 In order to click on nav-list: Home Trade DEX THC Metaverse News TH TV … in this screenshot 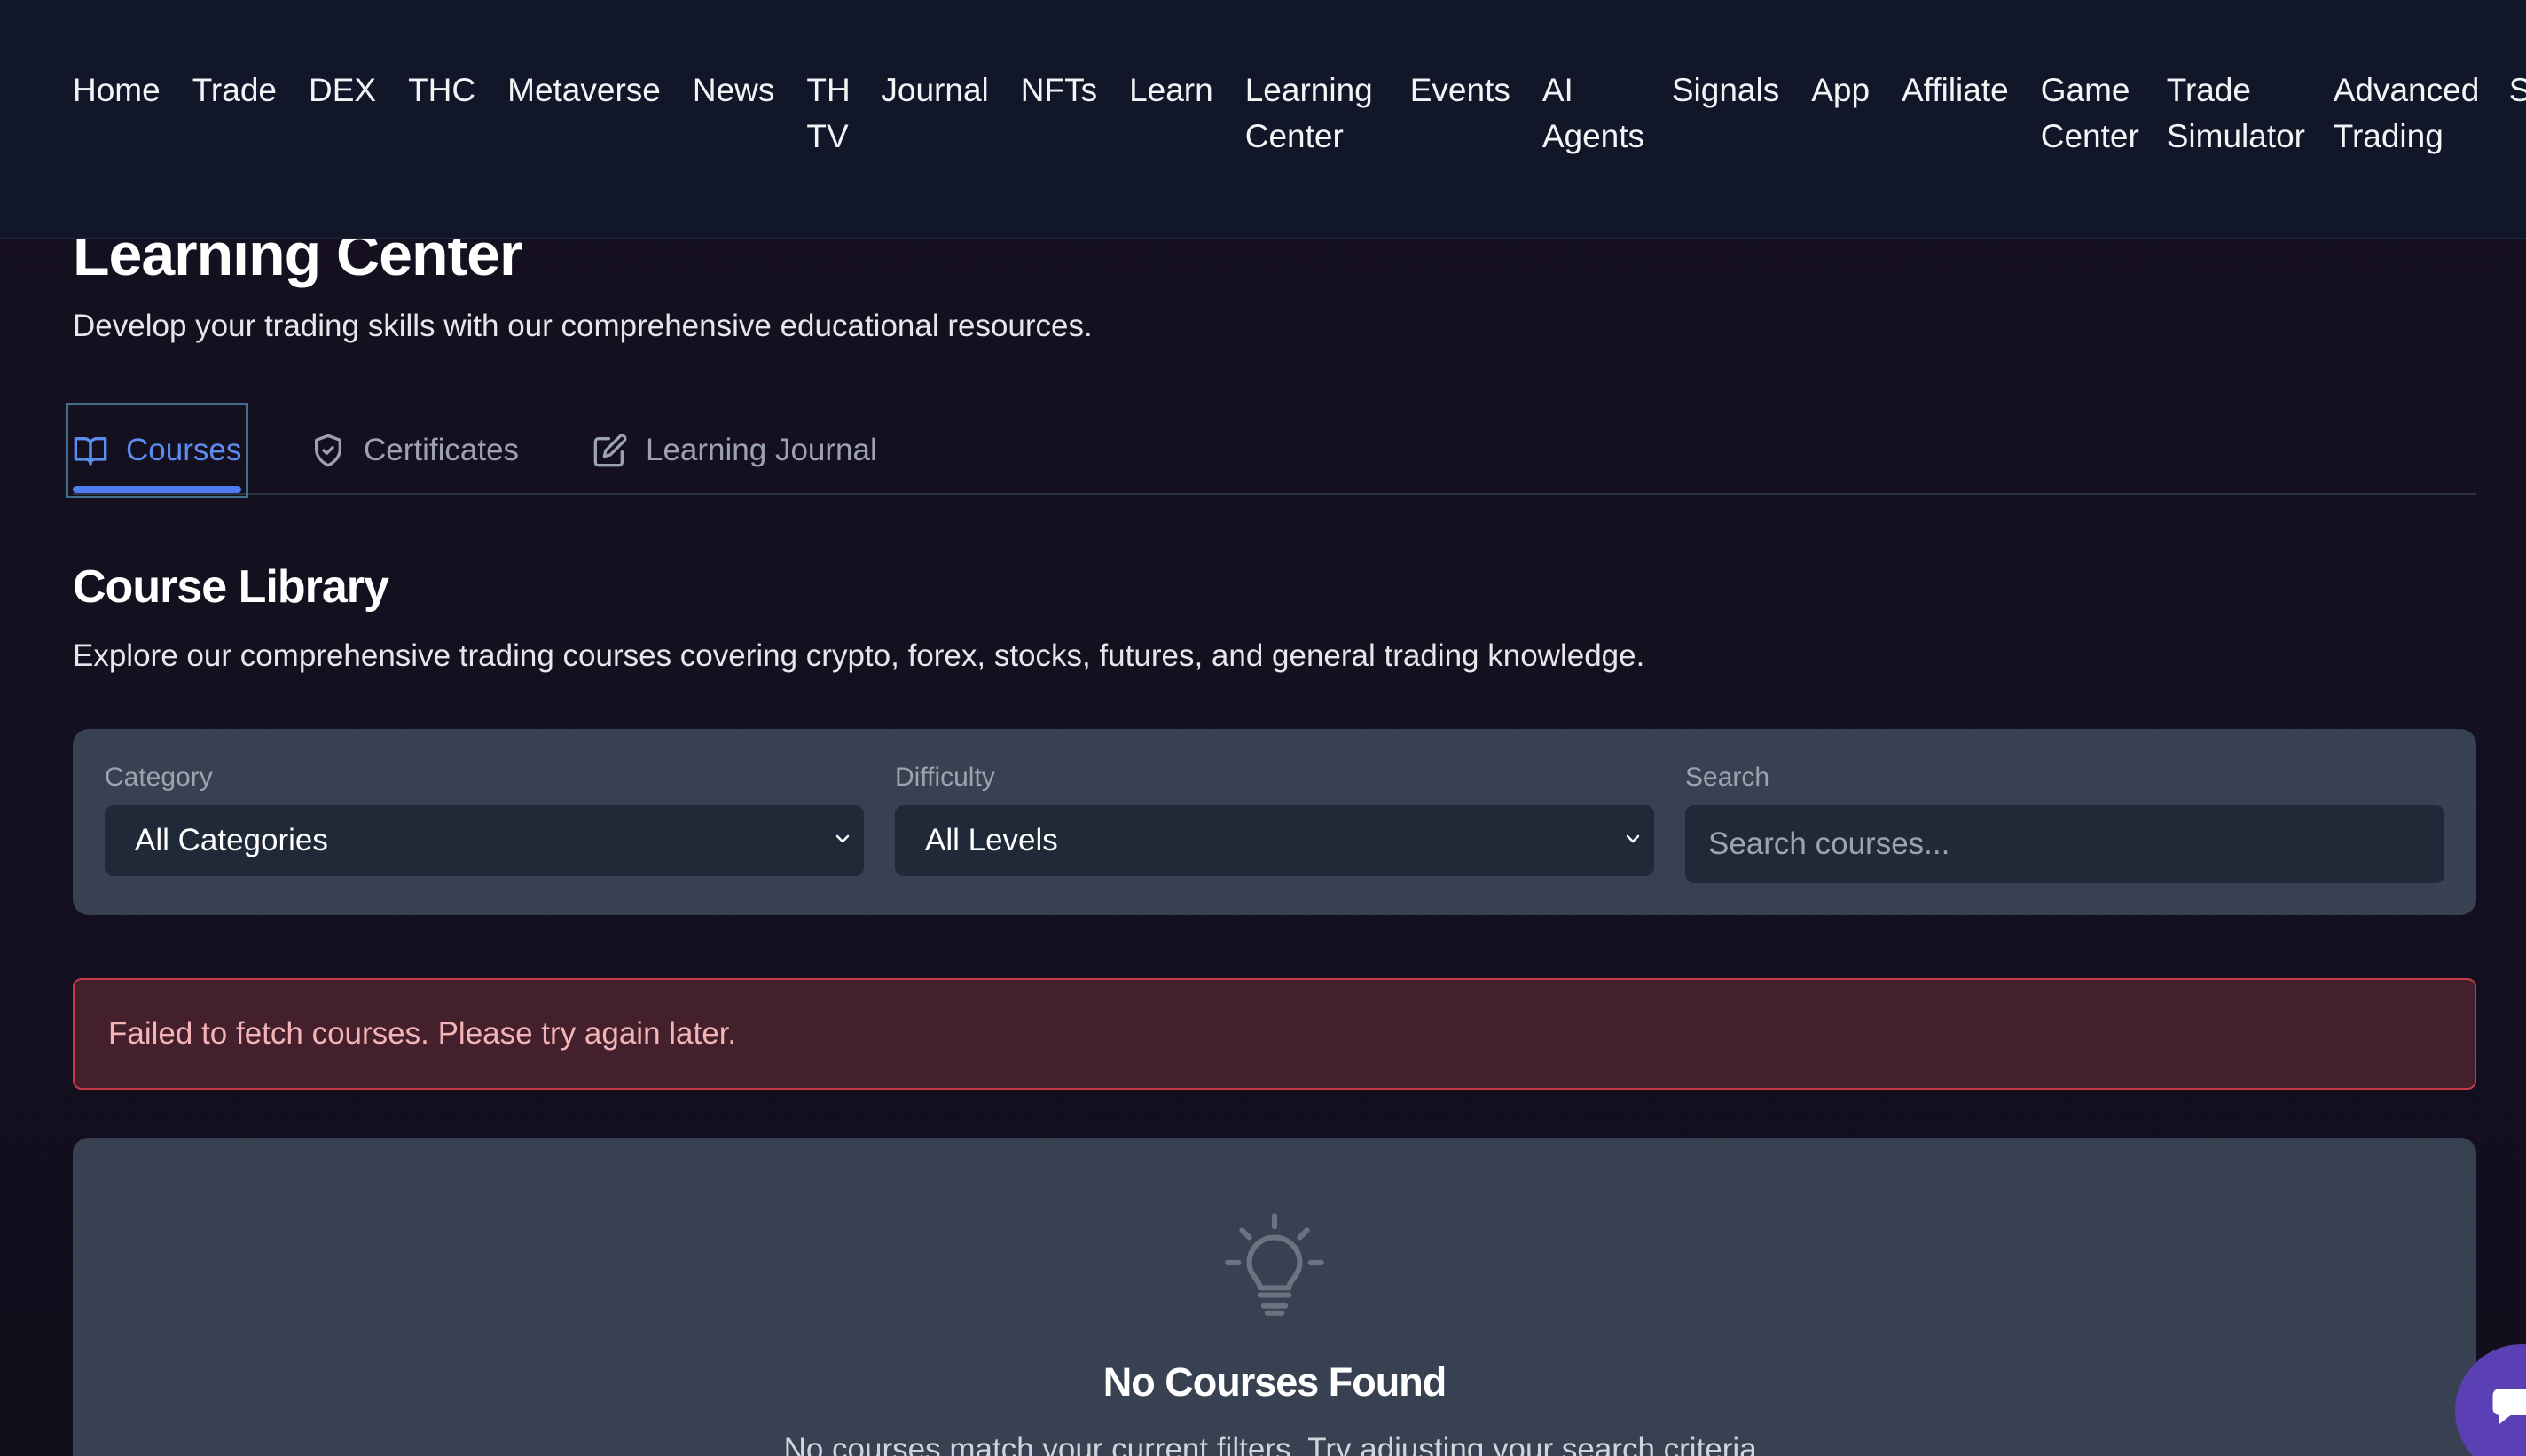, I will do `click(1300, 113)`.